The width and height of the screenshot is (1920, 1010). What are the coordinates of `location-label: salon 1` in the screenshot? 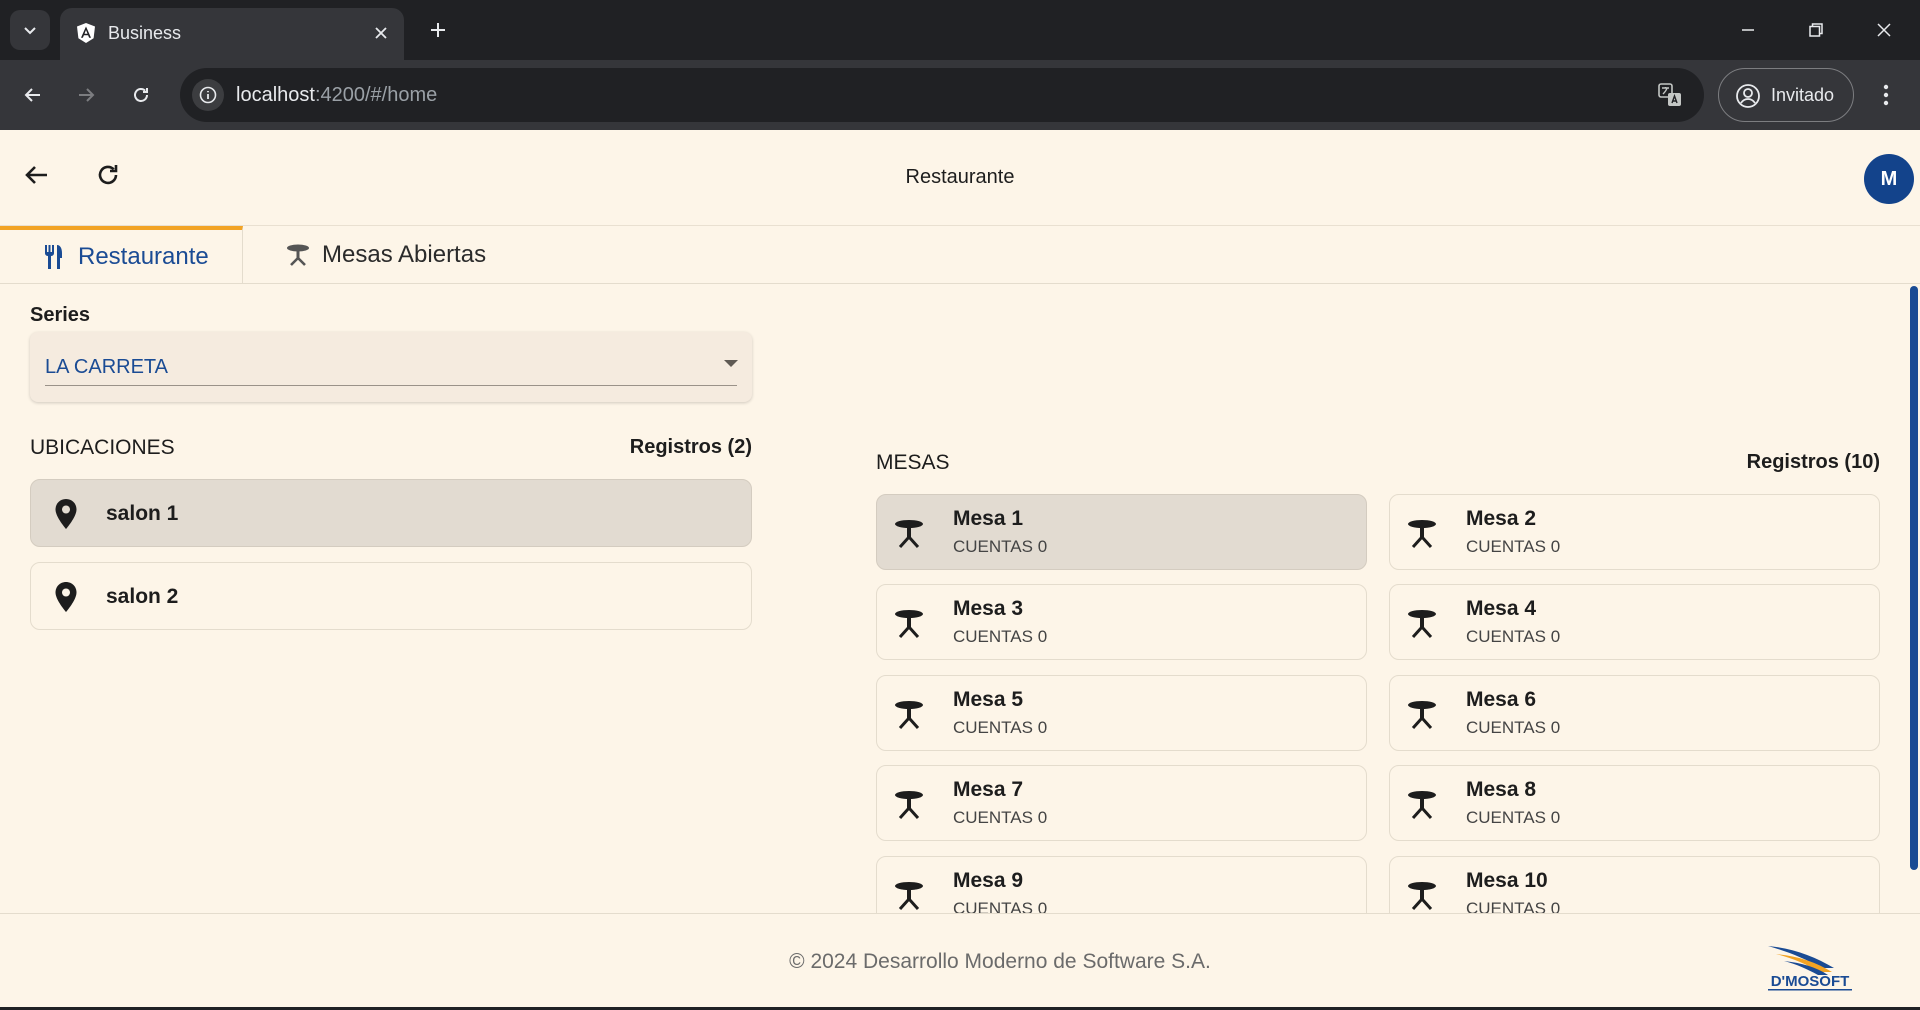 It's located at (142, 513).